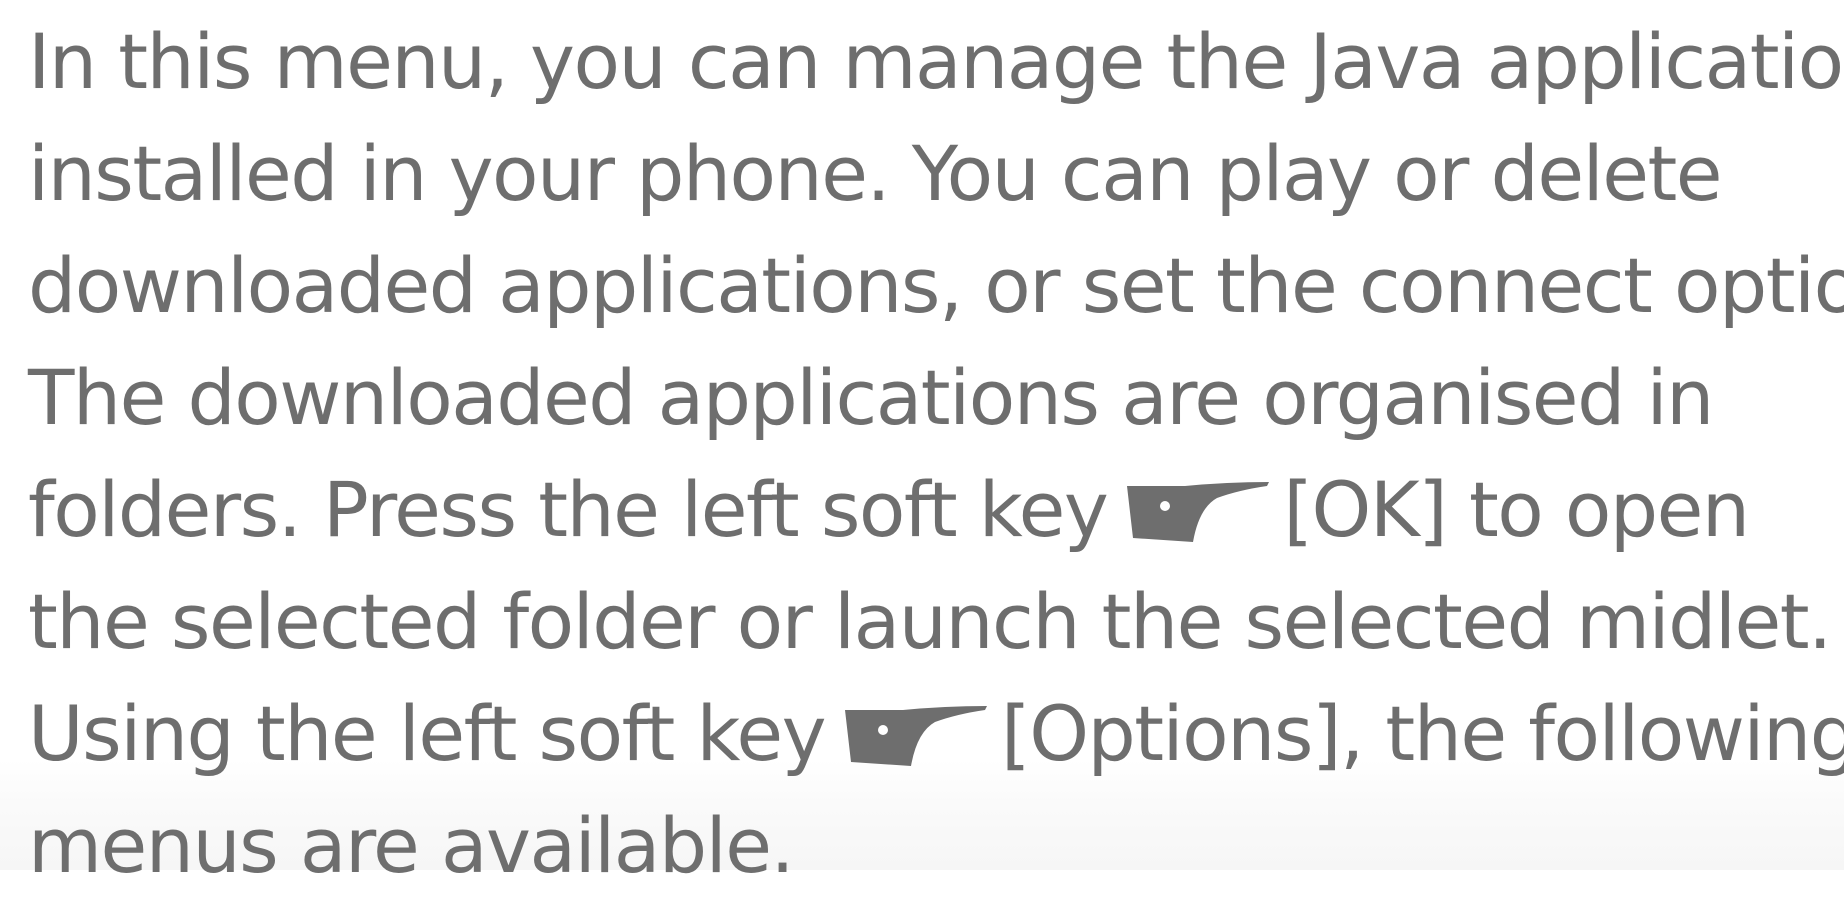 The height and width of the screenshot is (902, 1844). Describe the element at coordinates (427, 733) in the screenshot. I see `text-segment: Using the left soft key` at that location.